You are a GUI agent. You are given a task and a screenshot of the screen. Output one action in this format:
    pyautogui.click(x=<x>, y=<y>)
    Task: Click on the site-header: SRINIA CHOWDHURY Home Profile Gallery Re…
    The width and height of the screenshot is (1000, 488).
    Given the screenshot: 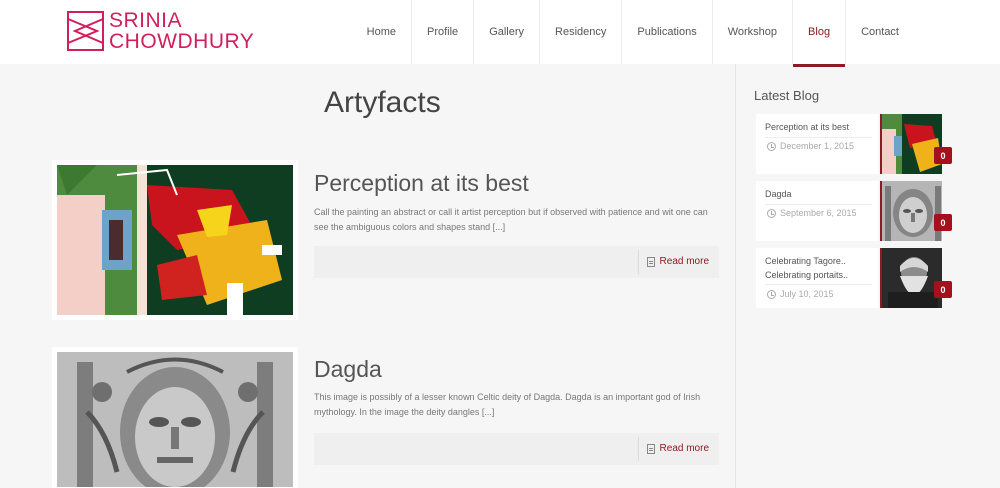 What is the action you would take?
    pyautogui.click(x=500, y=33)
    